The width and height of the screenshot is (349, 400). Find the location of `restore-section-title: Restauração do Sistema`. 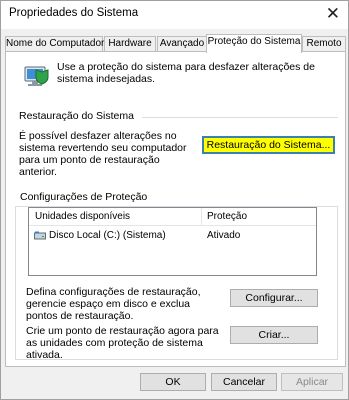

restore-section-title: Restauração do Sistema is located at coordinates (76, 116).